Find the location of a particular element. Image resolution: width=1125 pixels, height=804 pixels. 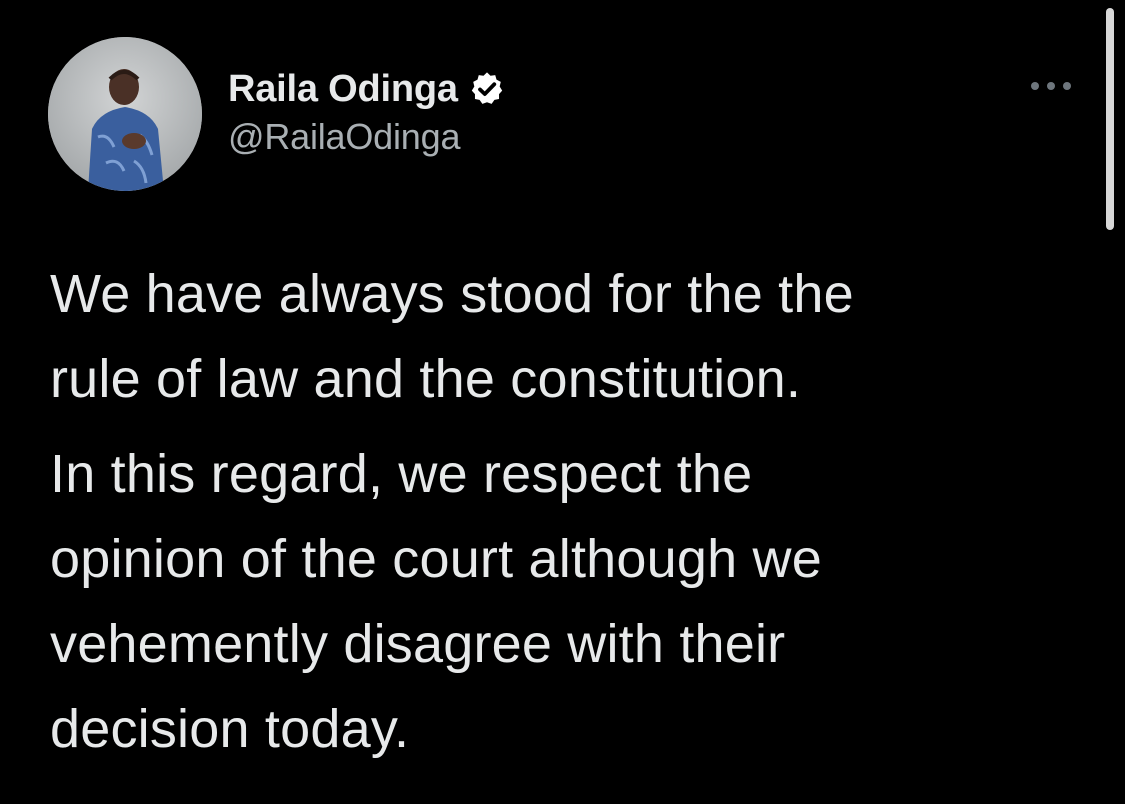

tweet-text-line: In this regard, we respect the is located at coordinates (401, 474).